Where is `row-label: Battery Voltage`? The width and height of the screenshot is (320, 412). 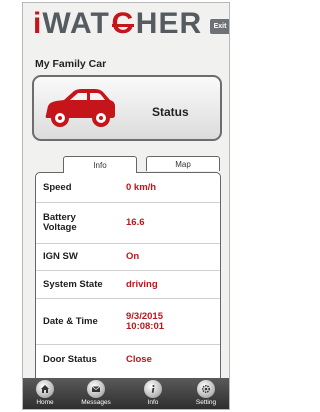 row-label: Battery Voltage is located at coordinates (60, 222).